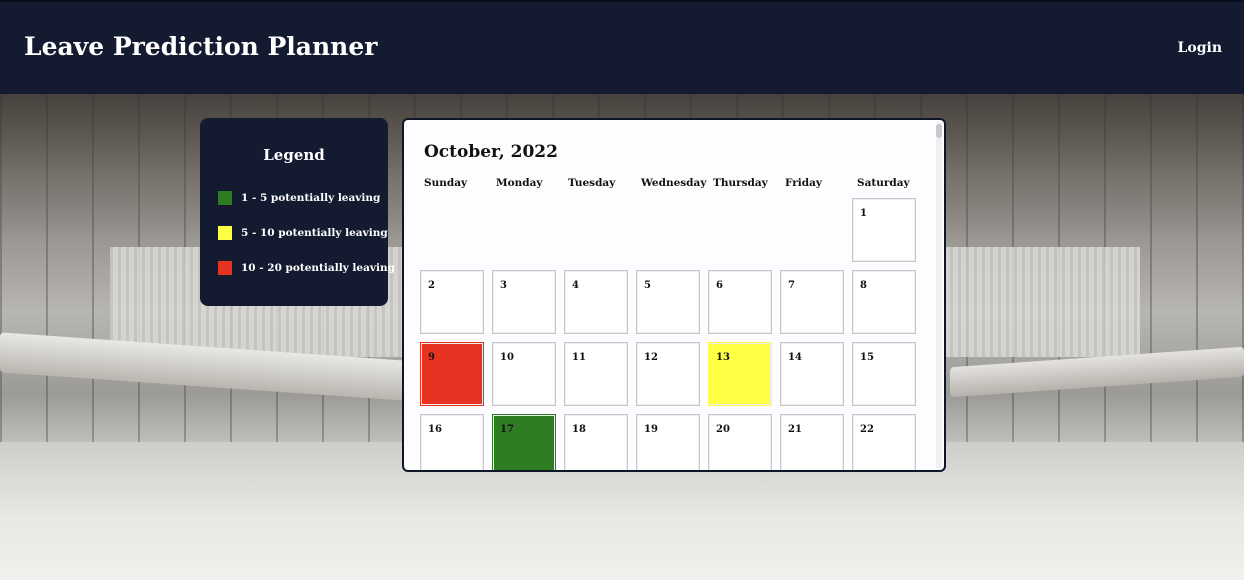 This screenshot has width=1244, height=580. I want to click on calendar-day-cell: 3, so click(524, 302).